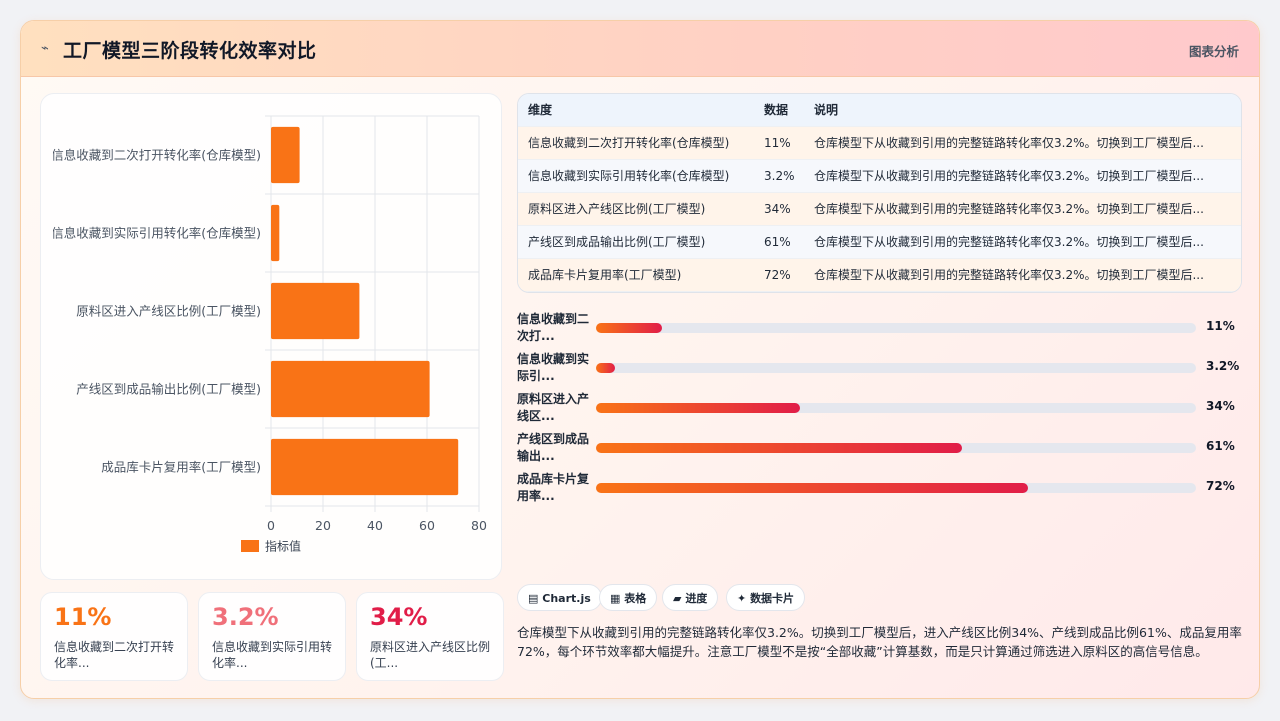 The width and height of the screenshot is (1280, 721). Describe the element at coordinates (181, 467) in the screenshot. I see `y-tick-label: 成品库卡片复用率(工厂模型)` at that location.